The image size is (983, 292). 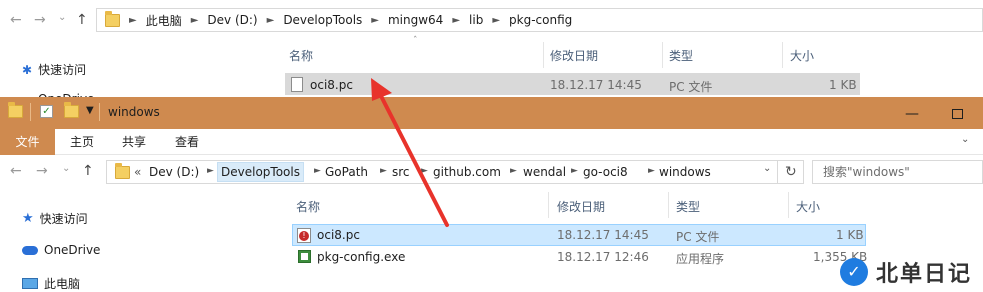 What do you see at coordinates (924, 274) in the screenshot?
I see `watermark-text: 北单日记` at bounding box center [924, 274].